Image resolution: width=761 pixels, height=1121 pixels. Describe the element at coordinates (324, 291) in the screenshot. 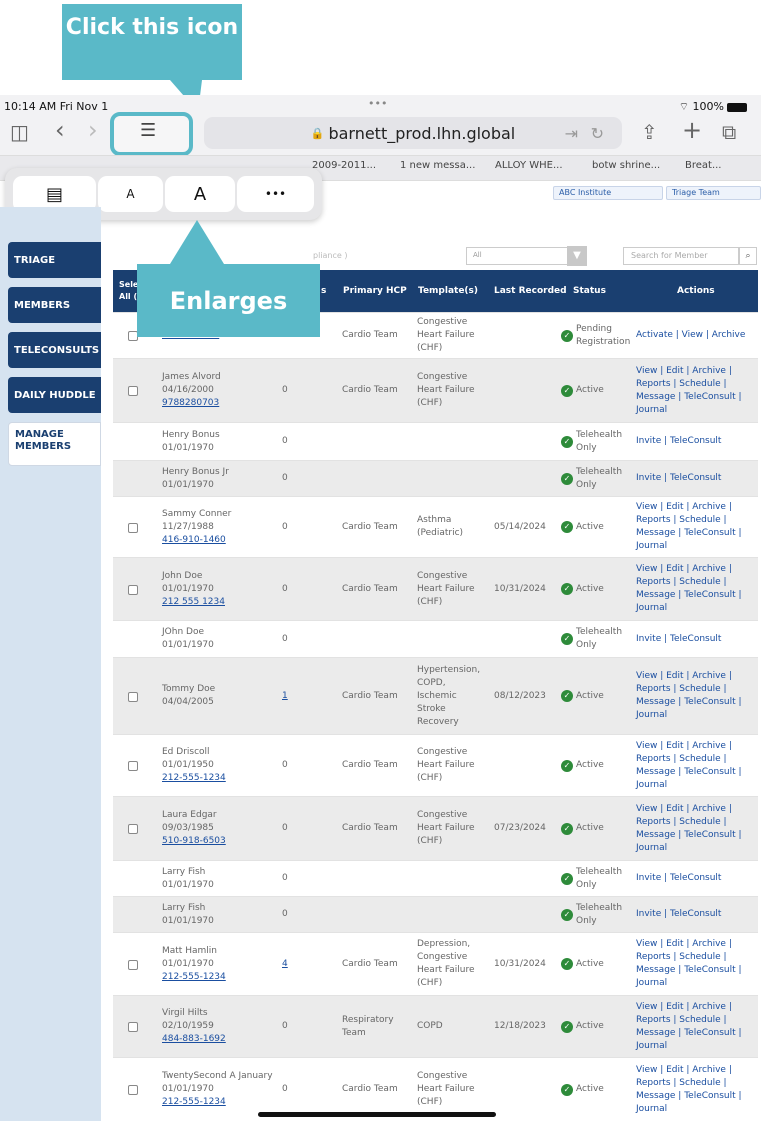

I see `header-readings: s` at that location.